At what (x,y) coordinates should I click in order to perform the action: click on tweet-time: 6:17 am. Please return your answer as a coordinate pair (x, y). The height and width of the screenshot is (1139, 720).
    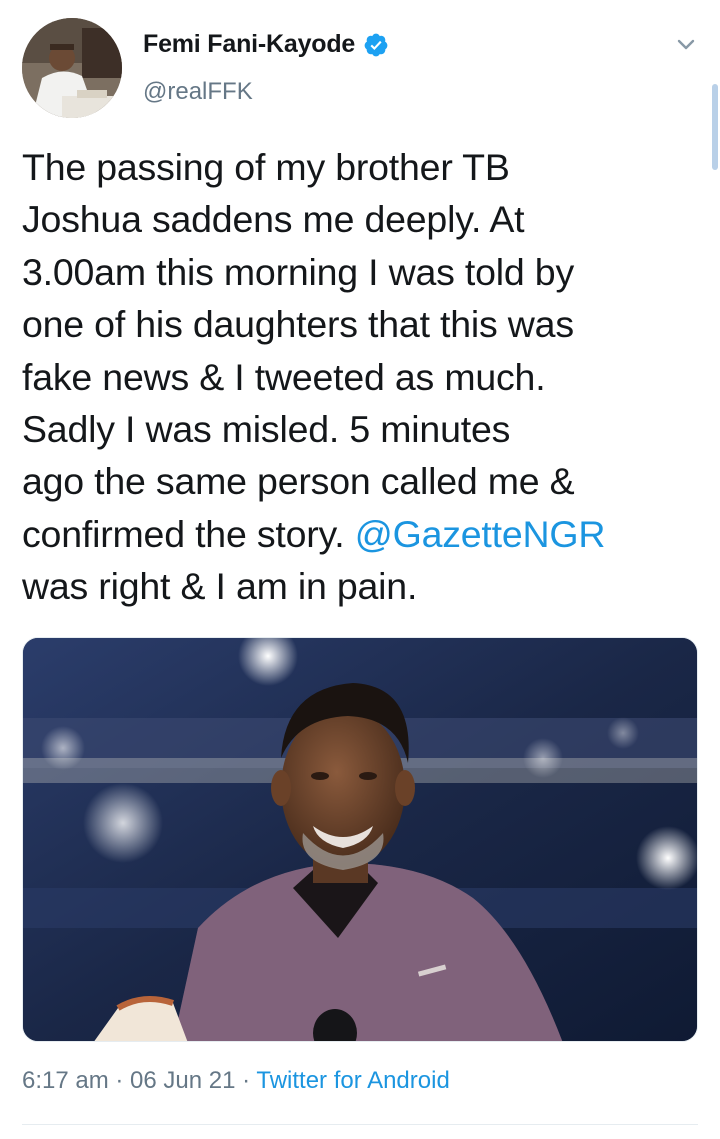
    Looking at the image, I should click on (65, 1080).